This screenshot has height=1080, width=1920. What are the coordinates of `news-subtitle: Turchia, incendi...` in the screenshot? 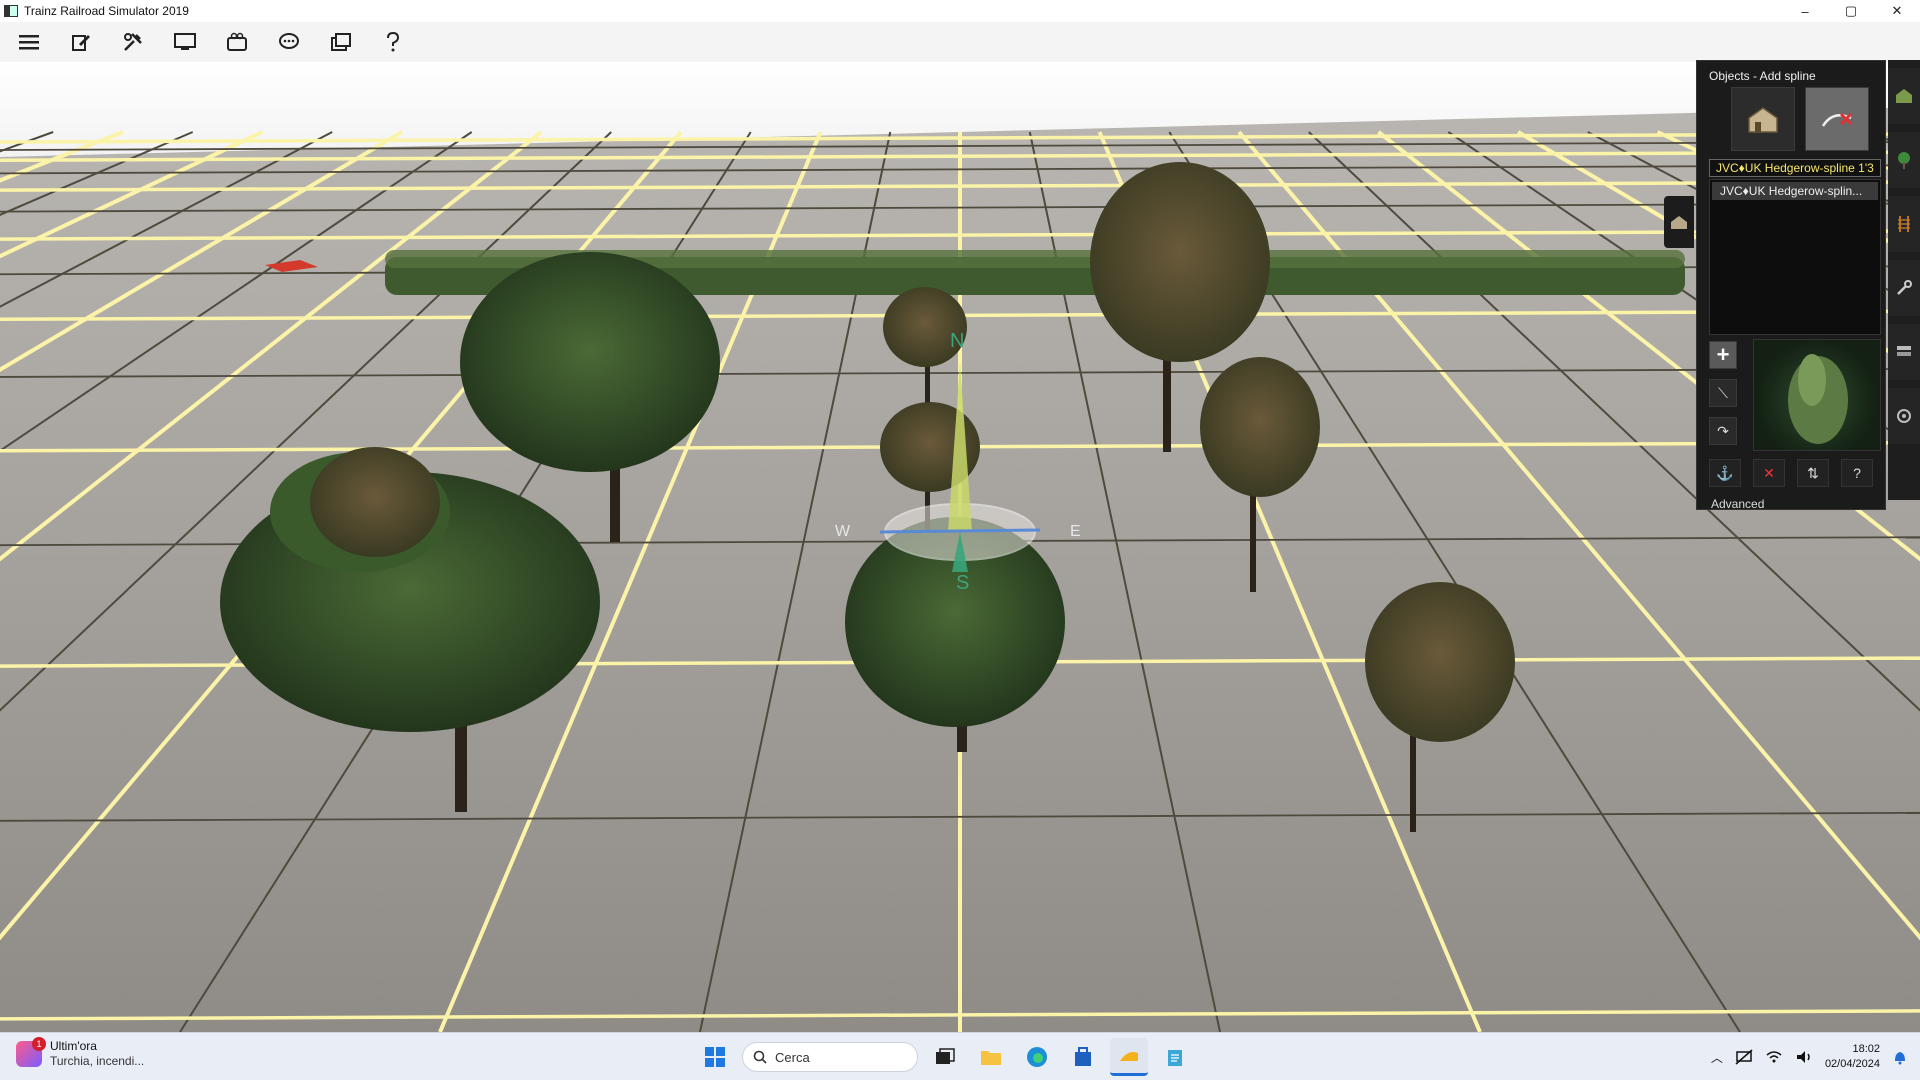 It's located at (97, 1061).